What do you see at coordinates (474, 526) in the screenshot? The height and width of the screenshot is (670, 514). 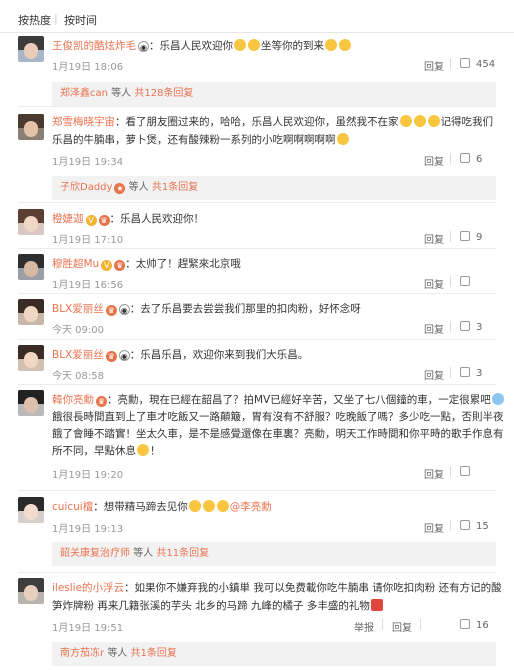 I see `like-button: 15` at bounding box center [474, 526].